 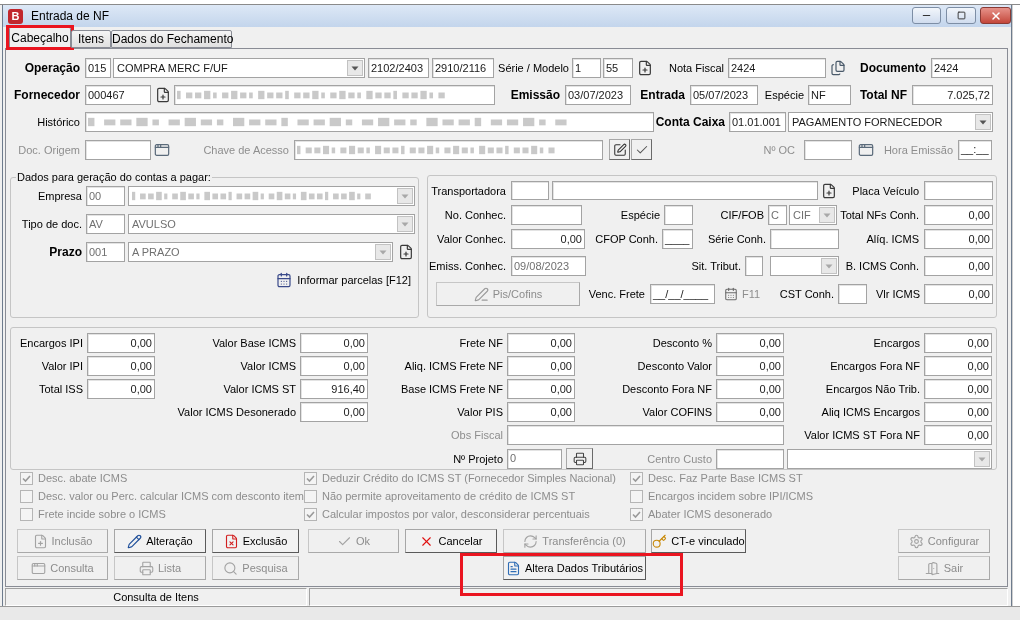 What do you see at coordinates (619, 149) in the screenshot?
I see `edit-button` at bounding box center [619, 149].